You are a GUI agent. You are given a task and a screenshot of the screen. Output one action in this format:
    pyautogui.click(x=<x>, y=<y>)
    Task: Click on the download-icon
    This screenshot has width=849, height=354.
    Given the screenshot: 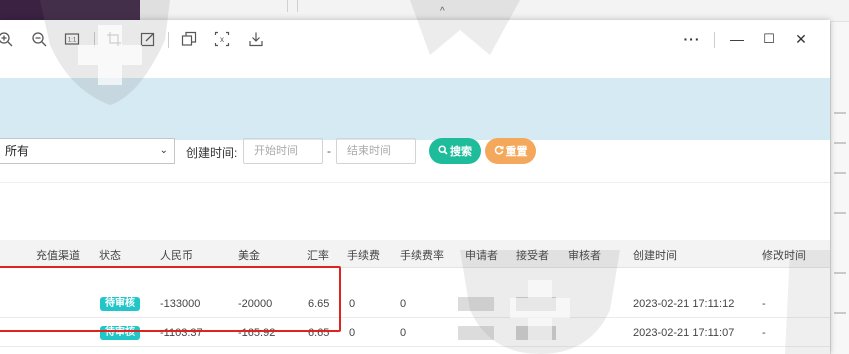 What is the action you would take?
    pyautogui.click(x=256, y=39)
    